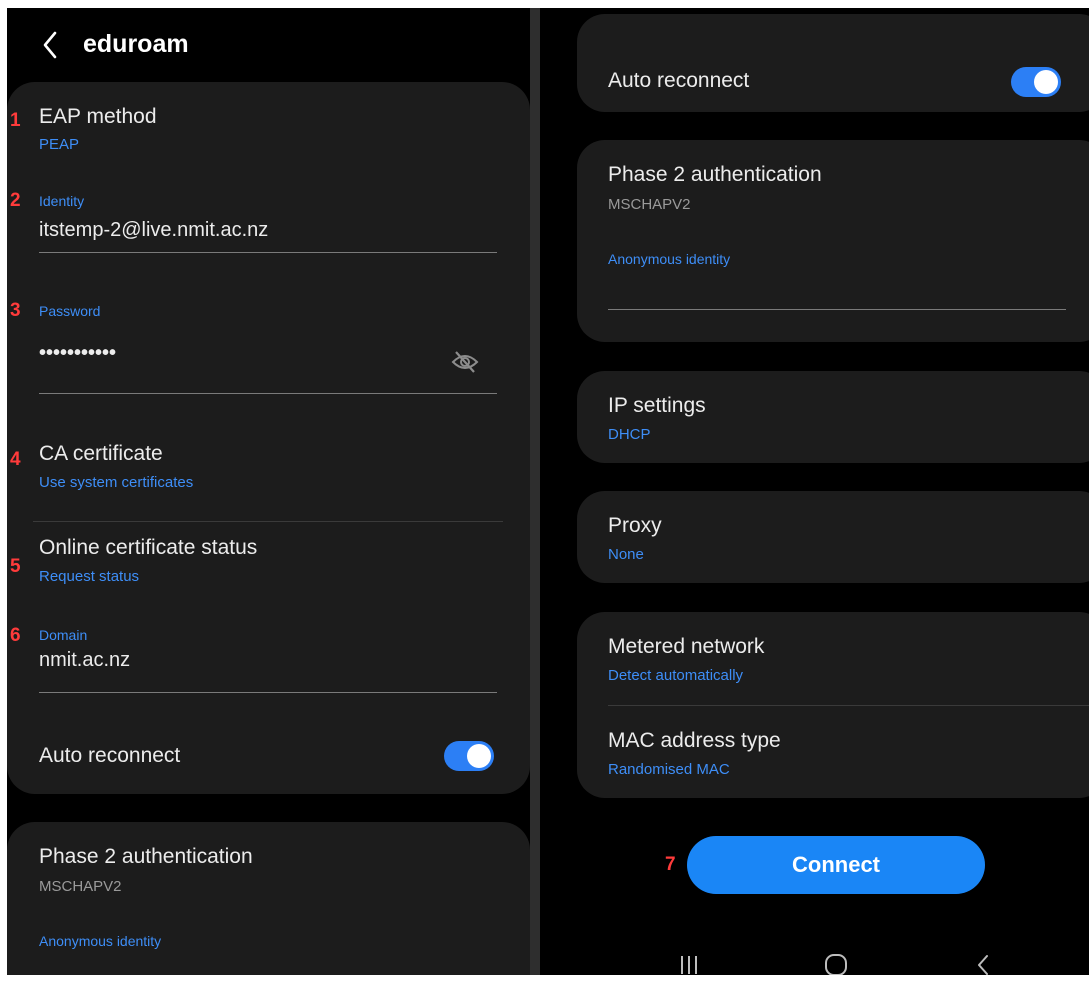 This screenshot has height=983, width=1089. I want to click on ip-settings-title: IP settings, so click(657, 405).